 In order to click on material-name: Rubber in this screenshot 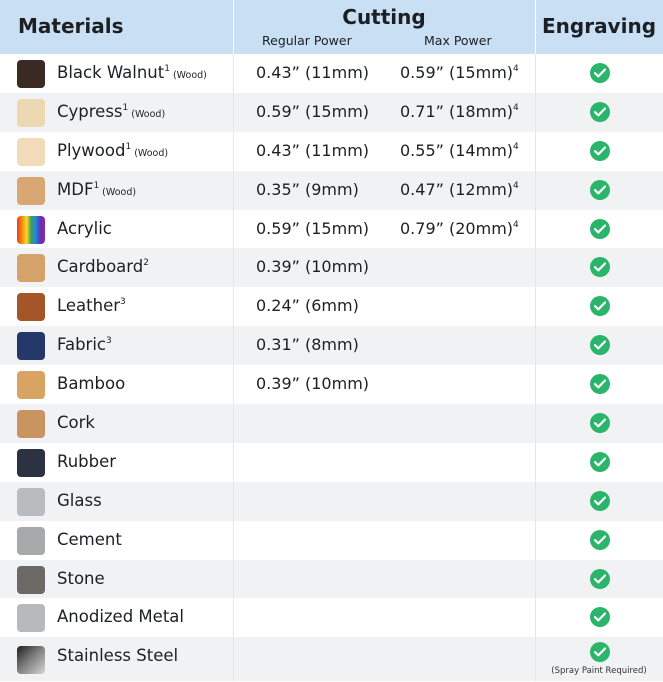, I will do `click(87, 461)`.